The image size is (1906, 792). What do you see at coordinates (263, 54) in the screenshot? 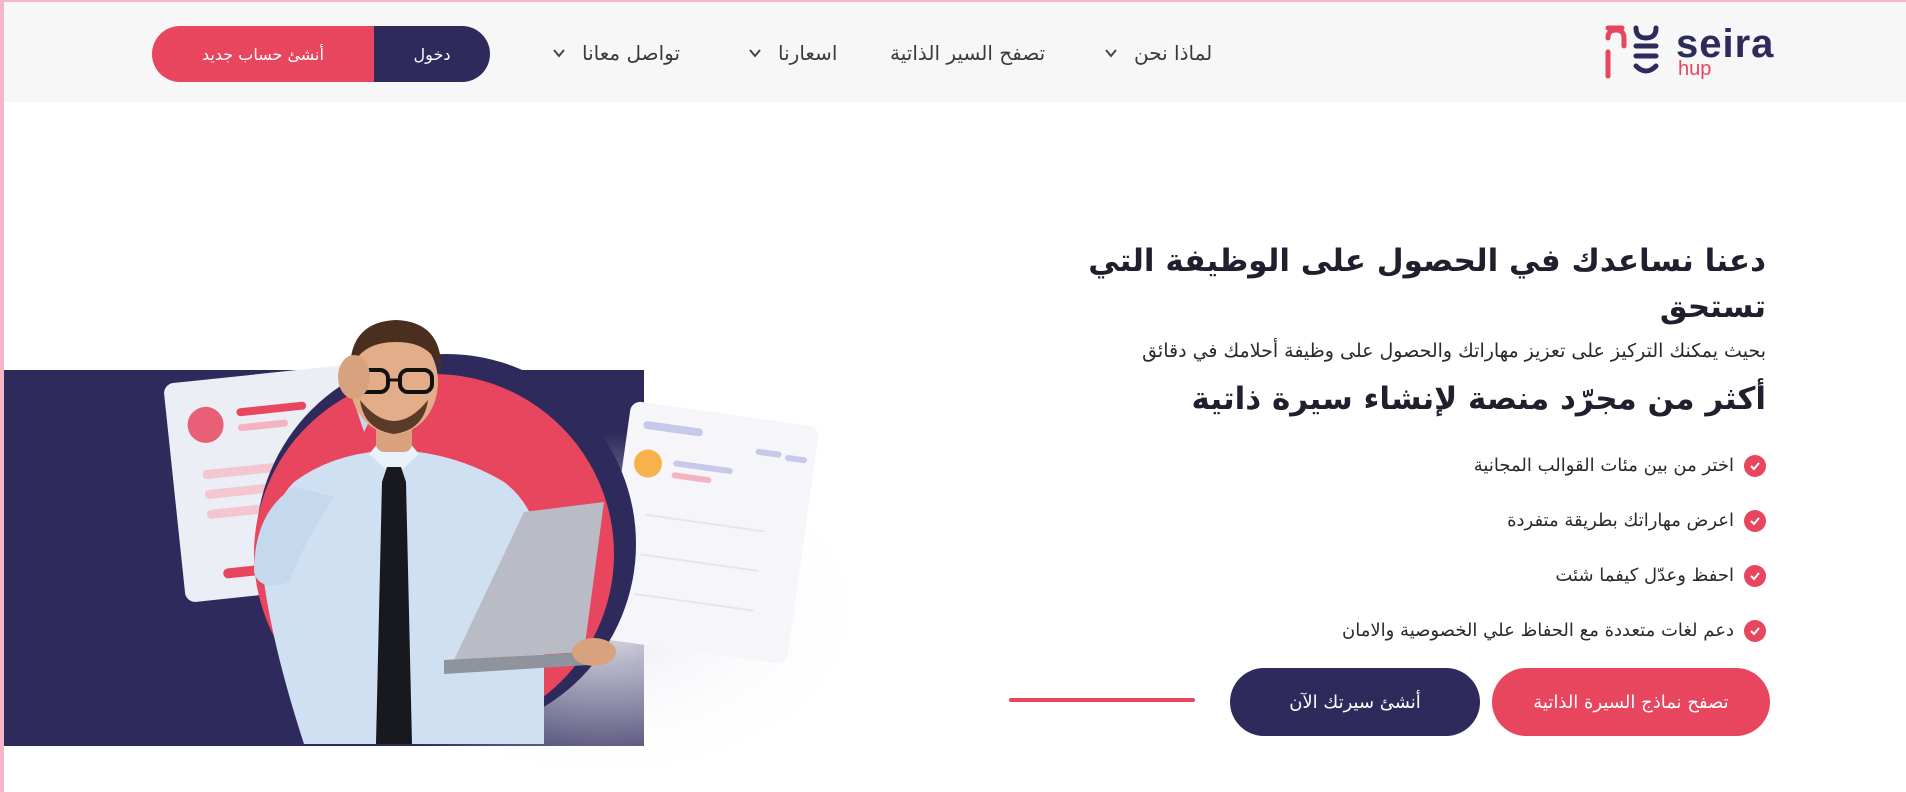
I see `create-account-button: أنشئ حساب جديد` at bounding box center [263, 54].